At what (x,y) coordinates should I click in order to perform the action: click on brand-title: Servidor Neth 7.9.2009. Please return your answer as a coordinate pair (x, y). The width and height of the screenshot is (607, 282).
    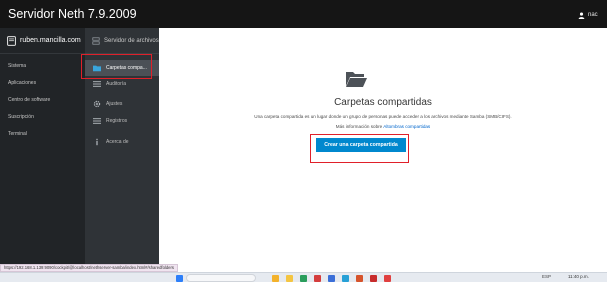
    Looking at the image, I should click on (72, 14).